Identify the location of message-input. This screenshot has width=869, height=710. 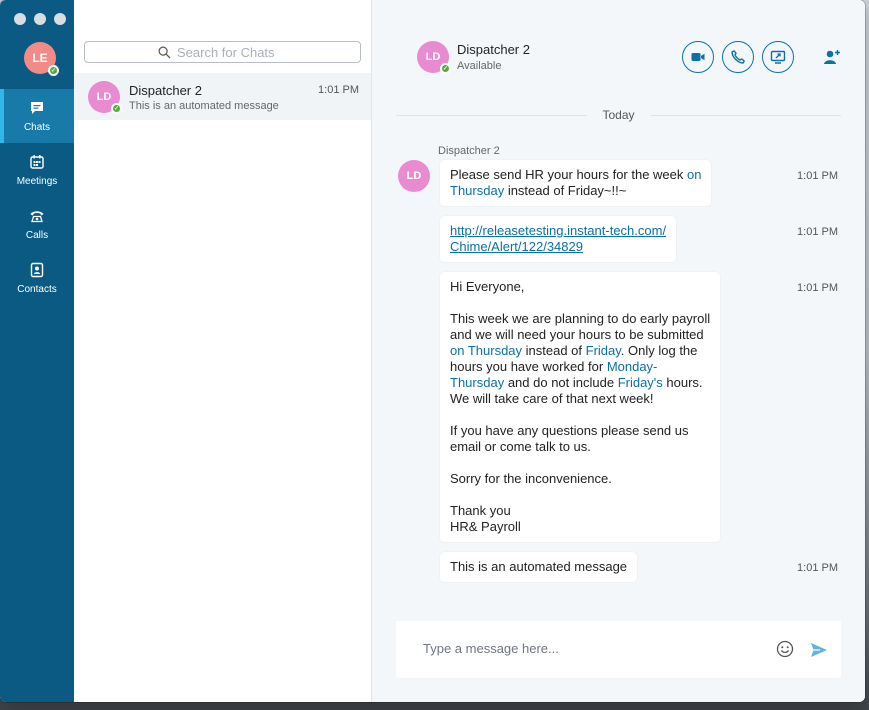
(583, 648).